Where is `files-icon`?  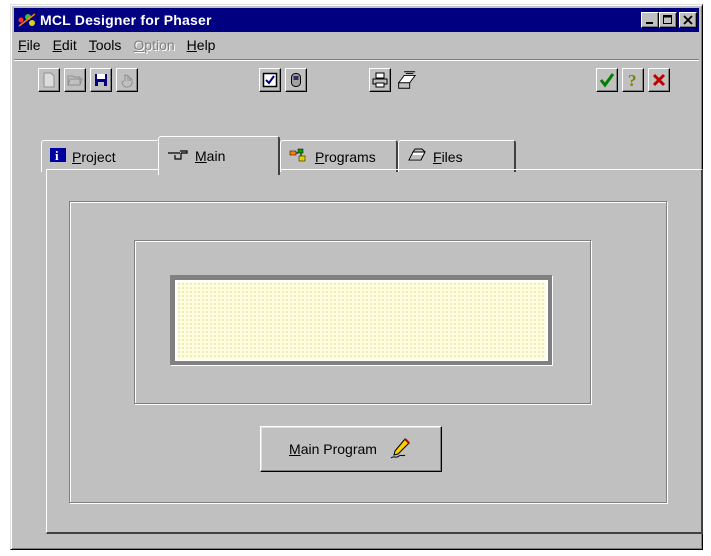 files-icon is located at coordinates (417, 156).